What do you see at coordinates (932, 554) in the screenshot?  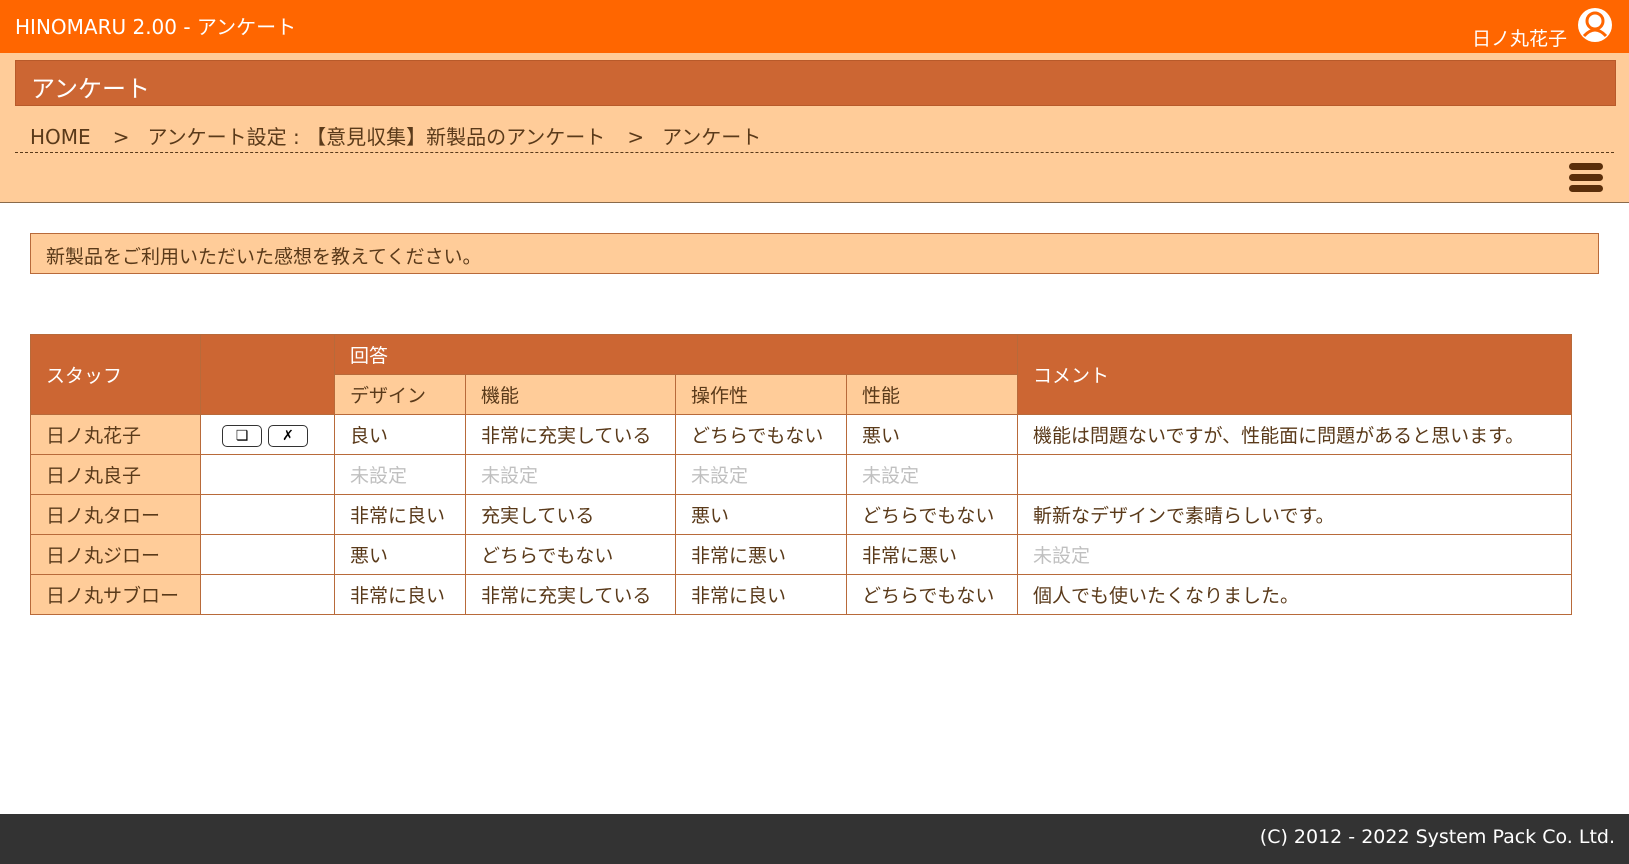 I see `answer-performance: 非常に悪い` at bounding box center [932, 554].